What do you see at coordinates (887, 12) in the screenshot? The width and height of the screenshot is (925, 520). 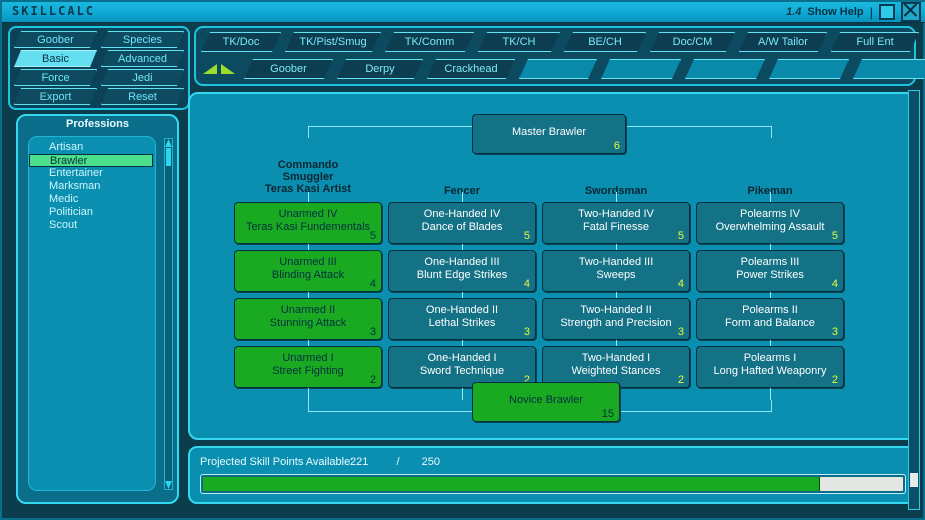 I see `maximize-icon` at bounding box center [887, 12].